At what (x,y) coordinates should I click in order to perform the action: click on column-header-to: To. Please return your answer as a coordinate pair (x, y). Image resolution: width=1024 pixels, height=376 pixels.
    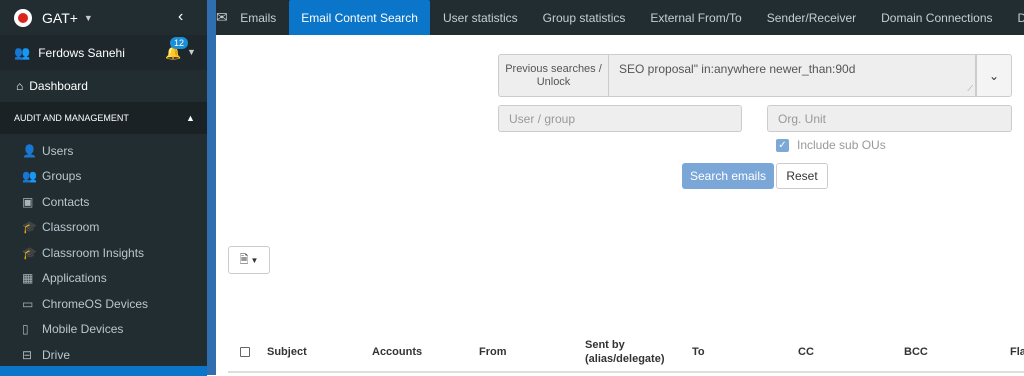
    Looking at the image, I should click on (698, 352).